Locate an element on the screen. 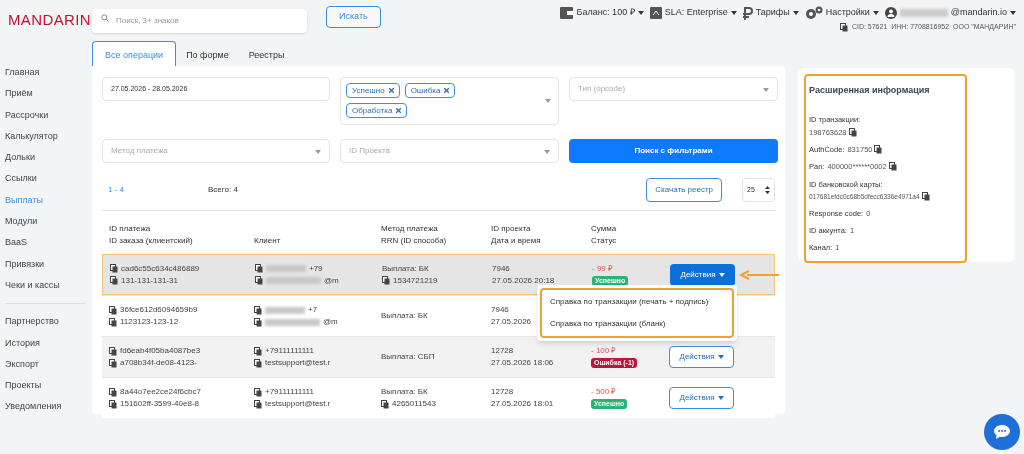 The image size is (1024, 454). table-cell: +7 is located at coordinates (313, 310).